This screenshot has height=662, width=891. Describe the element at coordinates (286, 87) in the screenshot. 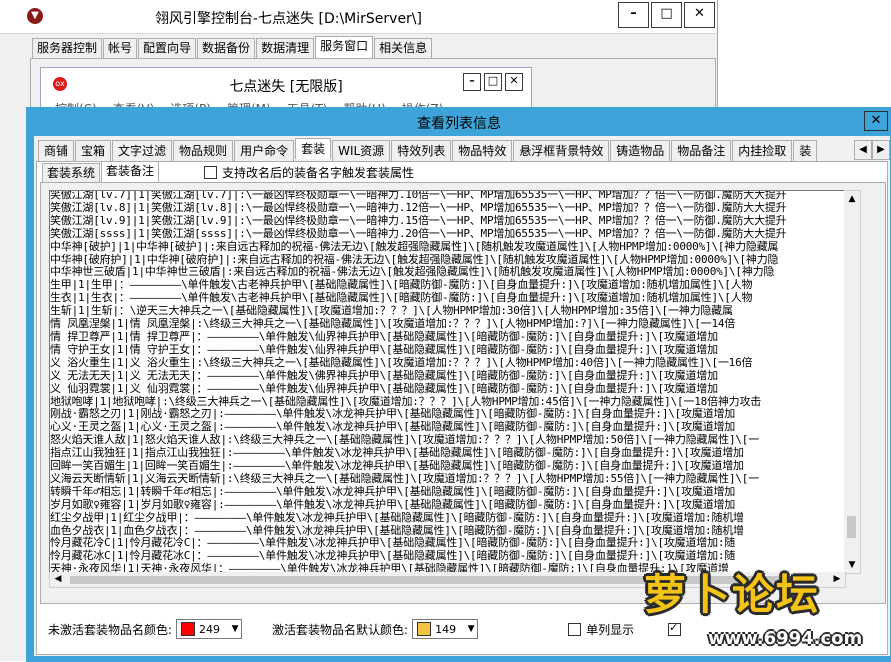

I see `game-server-title: 七点迷失 [无限版]` at that location.